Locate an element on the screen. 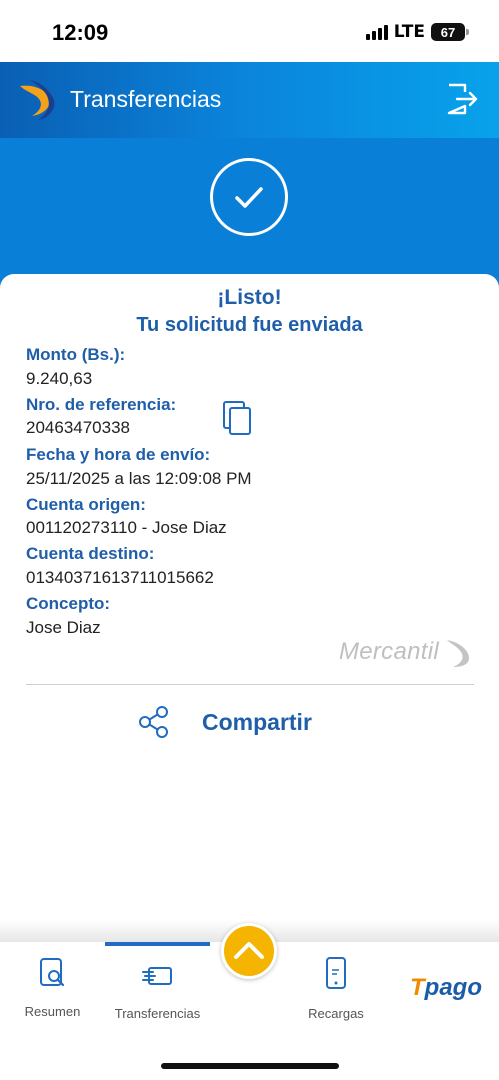 The width and height of the screenshot is (499, 1080). concept-value: Jose Diaz is located at coordinates (63, 627).